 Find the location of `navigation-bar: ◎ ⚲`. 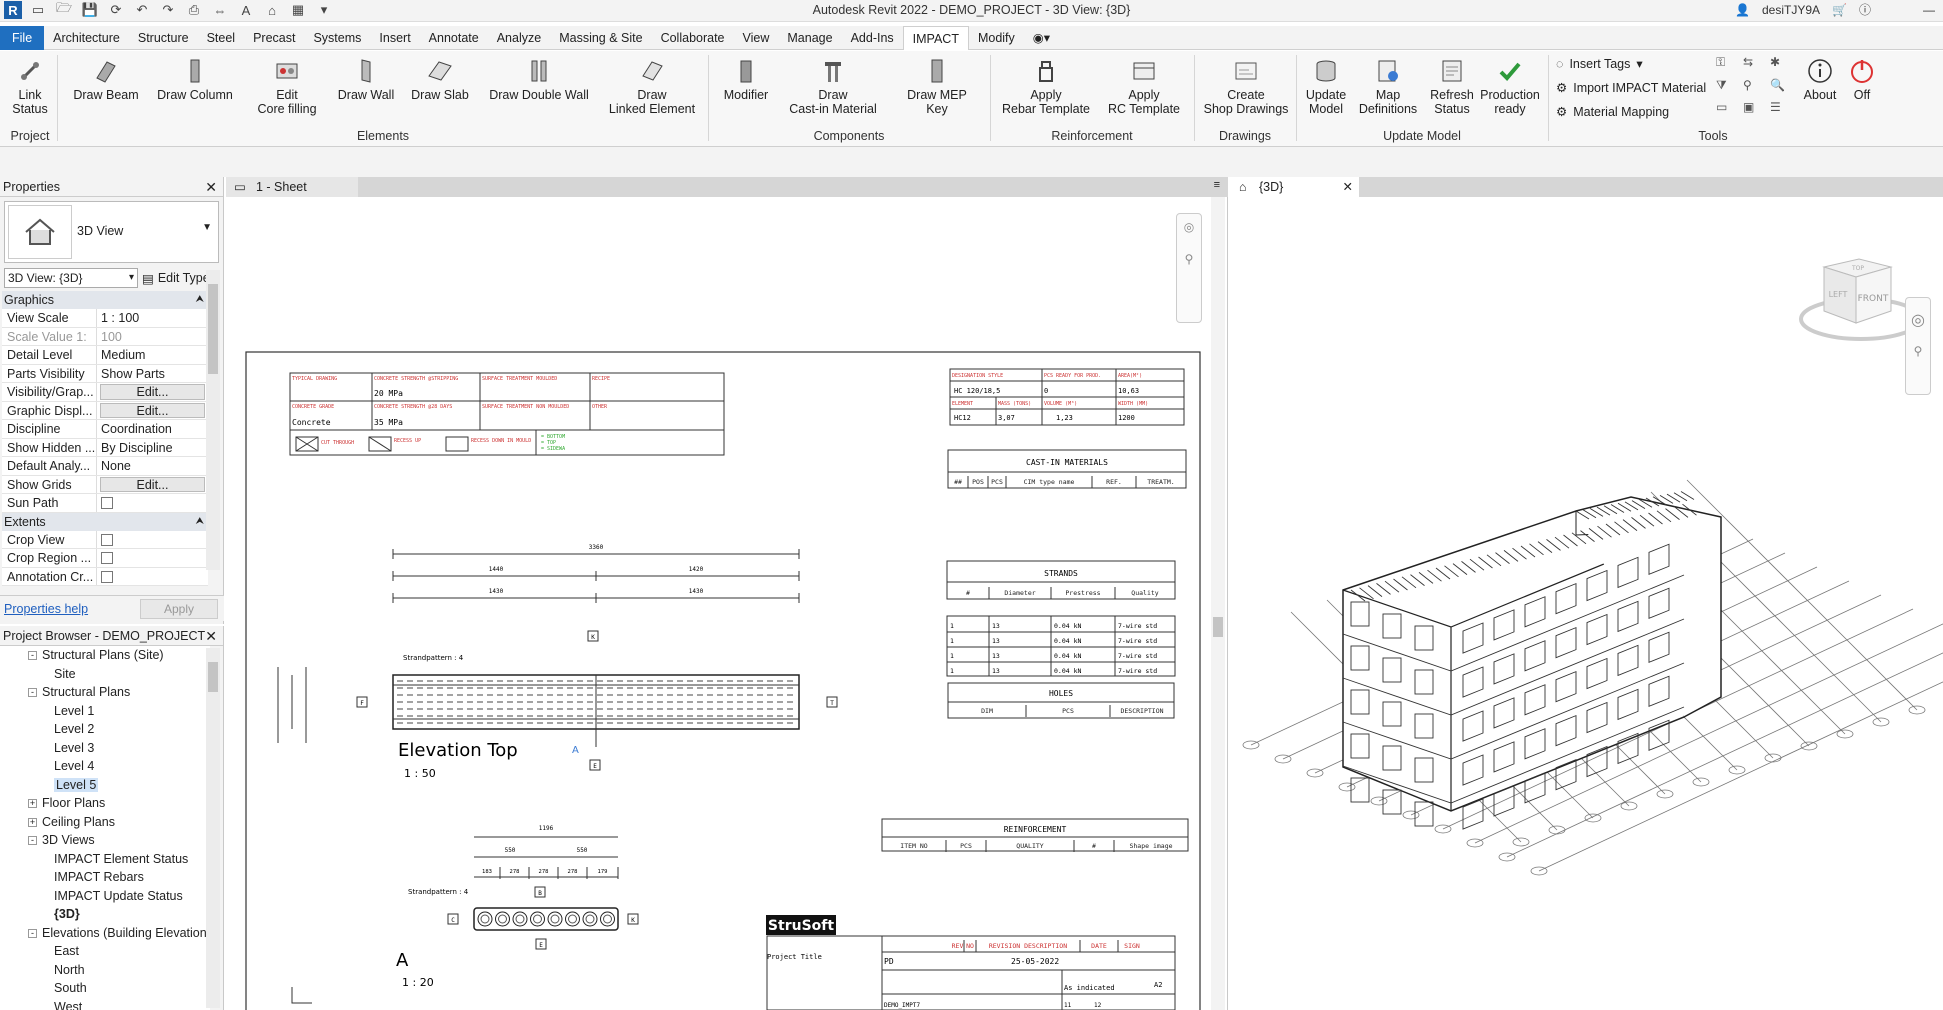

navigation-bar: ◎ ⚲ is located at coordinates (1189, 268).